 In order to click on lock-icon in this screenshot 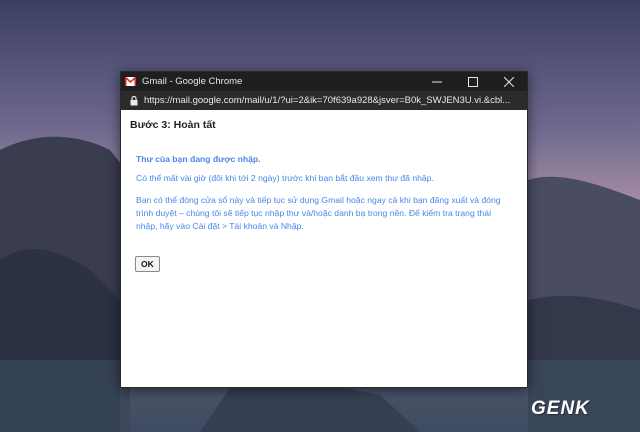, I will do `click(134, 100)`.